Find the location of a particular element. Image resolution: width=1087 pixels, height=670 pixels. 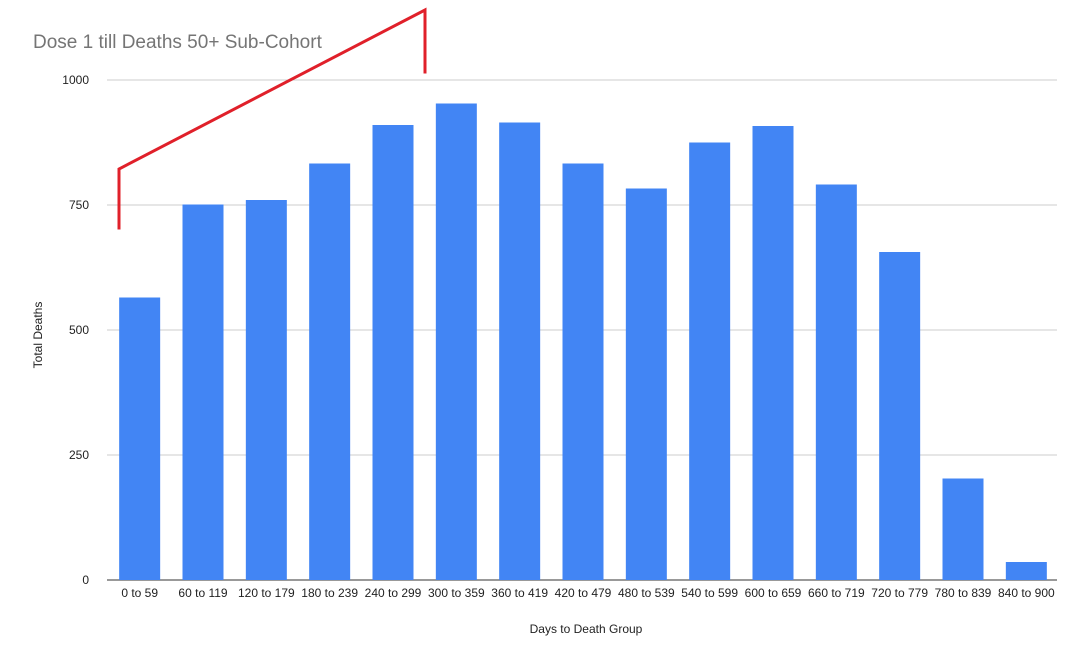

x-tick-label: 300 to 359 is located at coordinates (456, 593).